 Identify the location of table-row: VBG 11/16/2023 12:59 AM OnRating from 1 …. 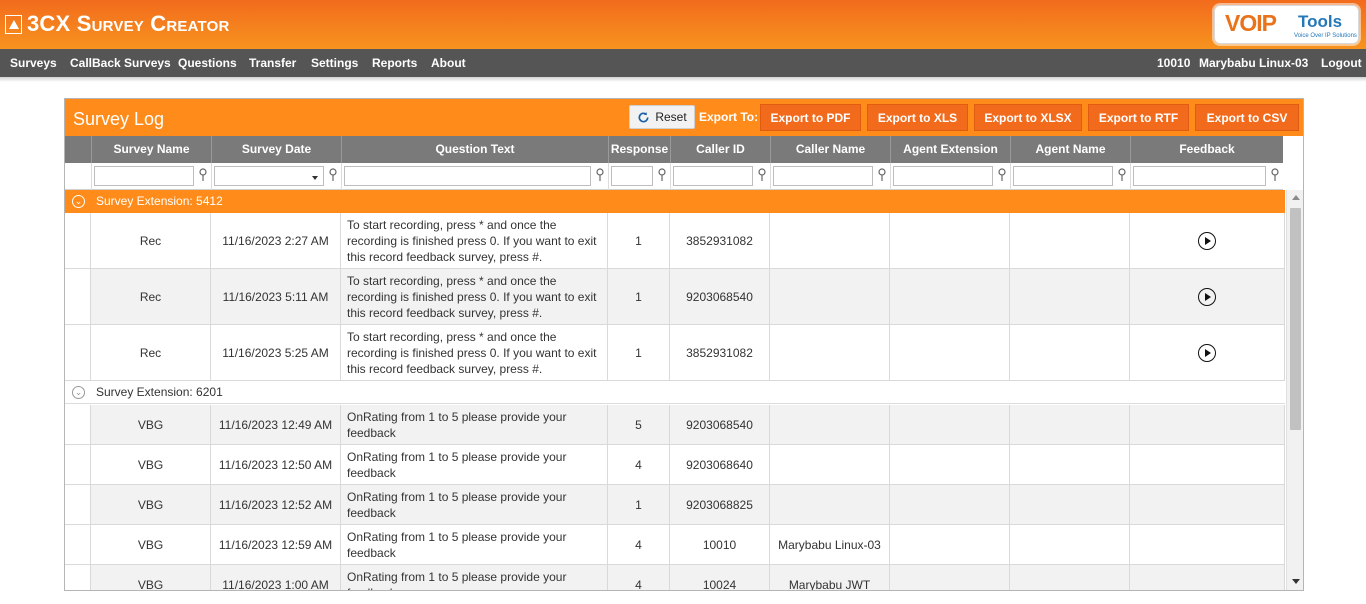
(675, 545).